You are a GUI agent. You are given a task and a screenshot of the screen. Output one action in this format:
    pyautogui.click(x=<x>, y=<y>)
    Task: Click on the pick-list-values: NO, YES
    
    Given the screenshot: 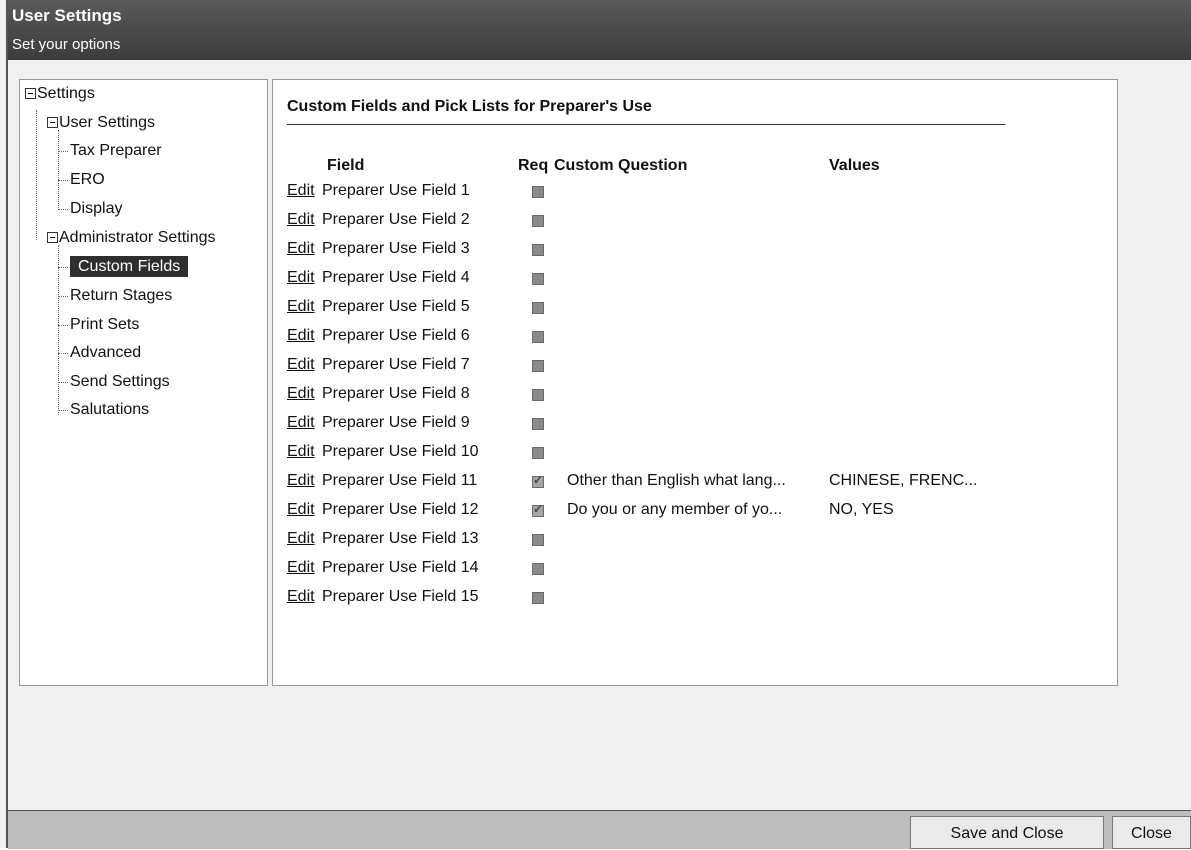 What is the action you would take?
    pyautogui.click(x=861, y=509)
    